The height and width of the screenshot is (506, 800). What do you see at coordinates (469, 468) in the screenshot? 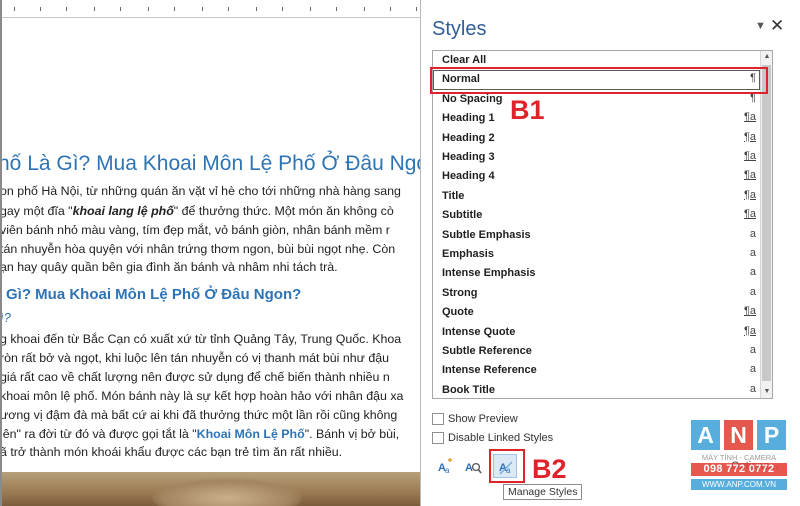
I see `svg-text: A` at bounding box center [469, 468].